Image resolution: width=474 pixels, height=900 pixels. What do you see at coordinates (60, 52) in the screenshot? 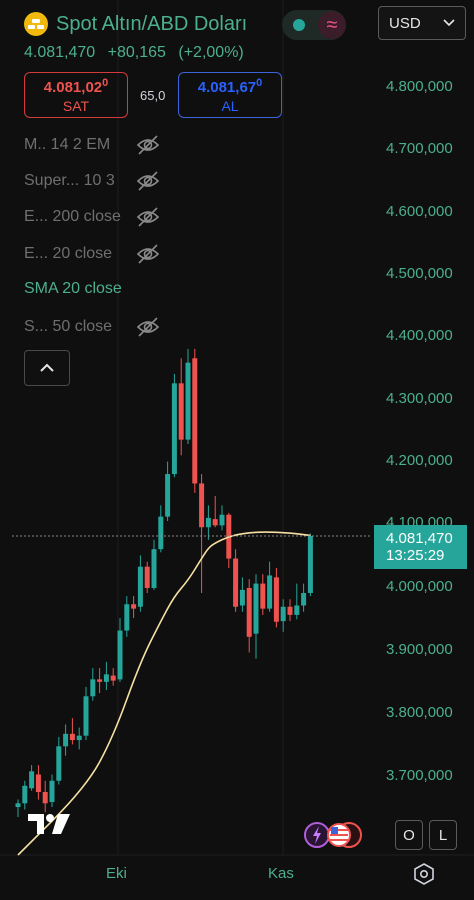
I see `current-price: 4.081,470` at bounding box center [60, 52].